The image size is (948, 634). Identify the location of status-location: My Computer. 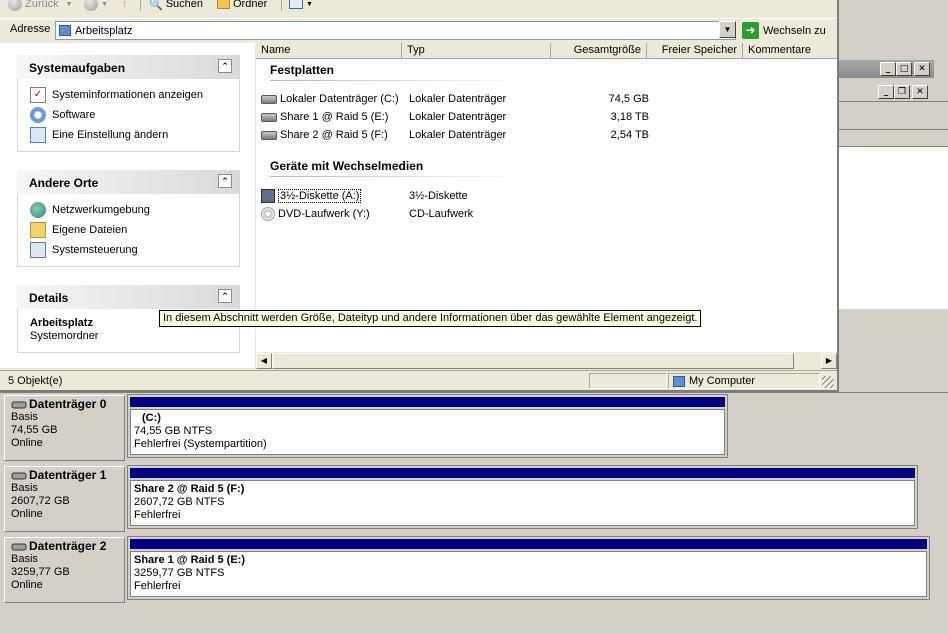
(744, 381).